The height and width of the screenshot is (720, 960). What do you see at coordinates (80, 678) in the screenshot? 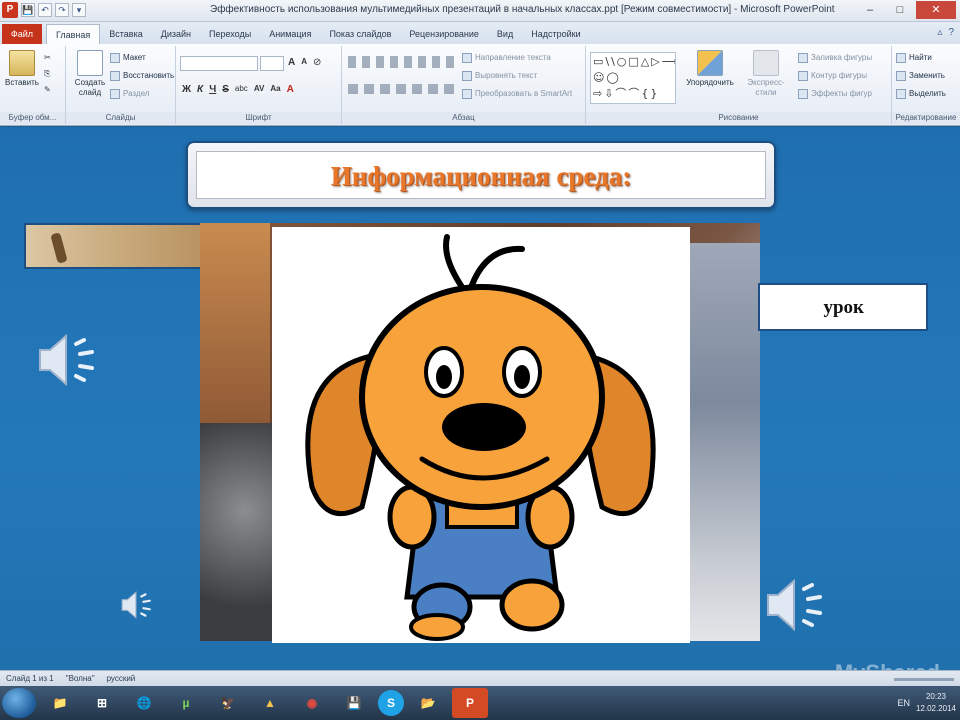
I see `status-theme: "Волна"` at bounding box center [80, 678].